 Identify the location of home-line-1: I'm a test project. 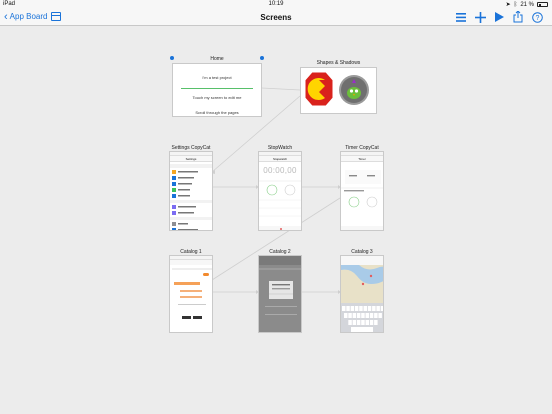
(217, 77).